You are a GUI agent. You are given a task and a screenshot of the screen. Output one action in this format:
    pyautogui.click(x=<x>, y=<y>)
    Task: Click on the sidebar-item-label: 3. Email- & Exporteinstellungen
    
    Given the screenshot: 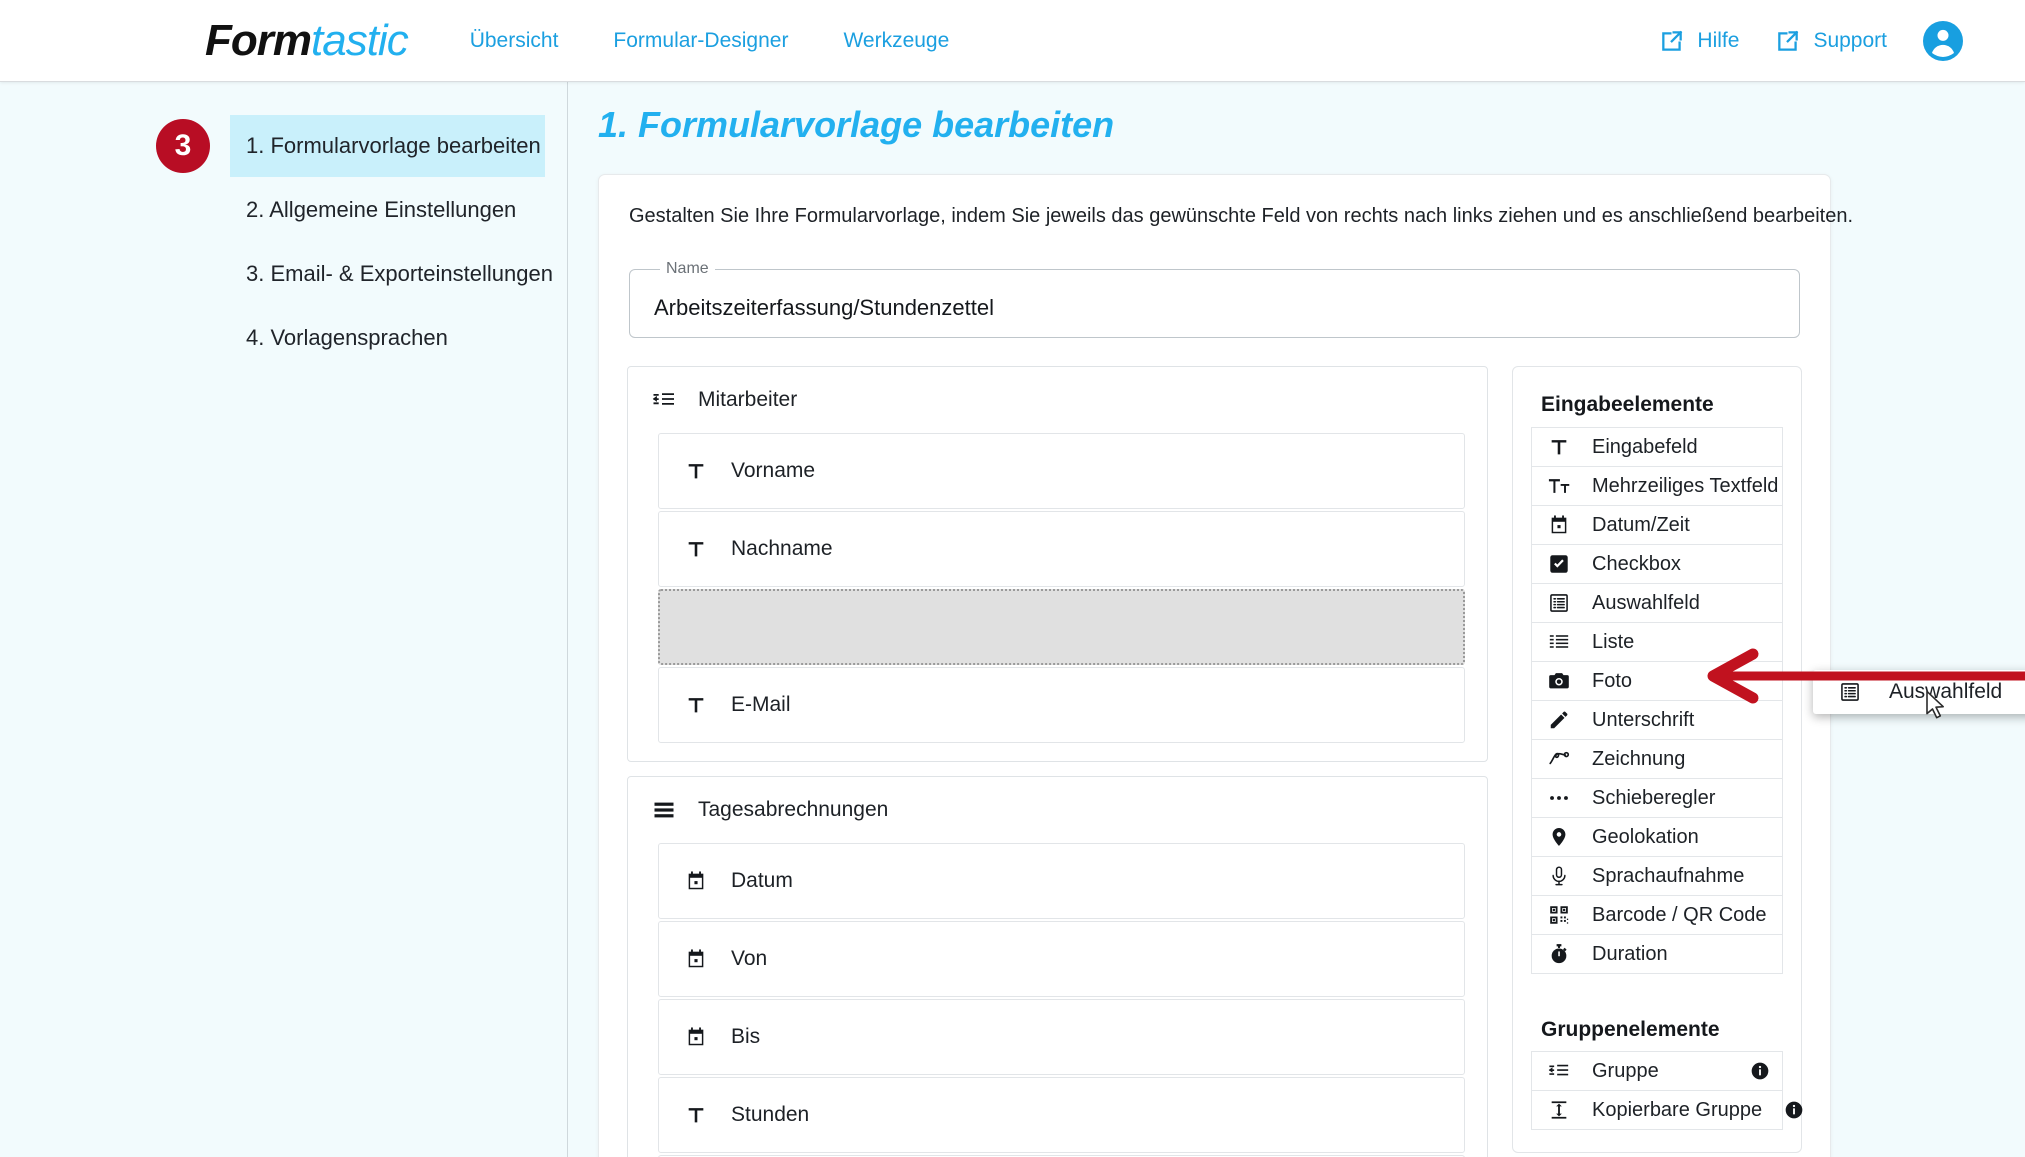 What is the action you would take?
    pyautogui.click(x=399, y=273)
    